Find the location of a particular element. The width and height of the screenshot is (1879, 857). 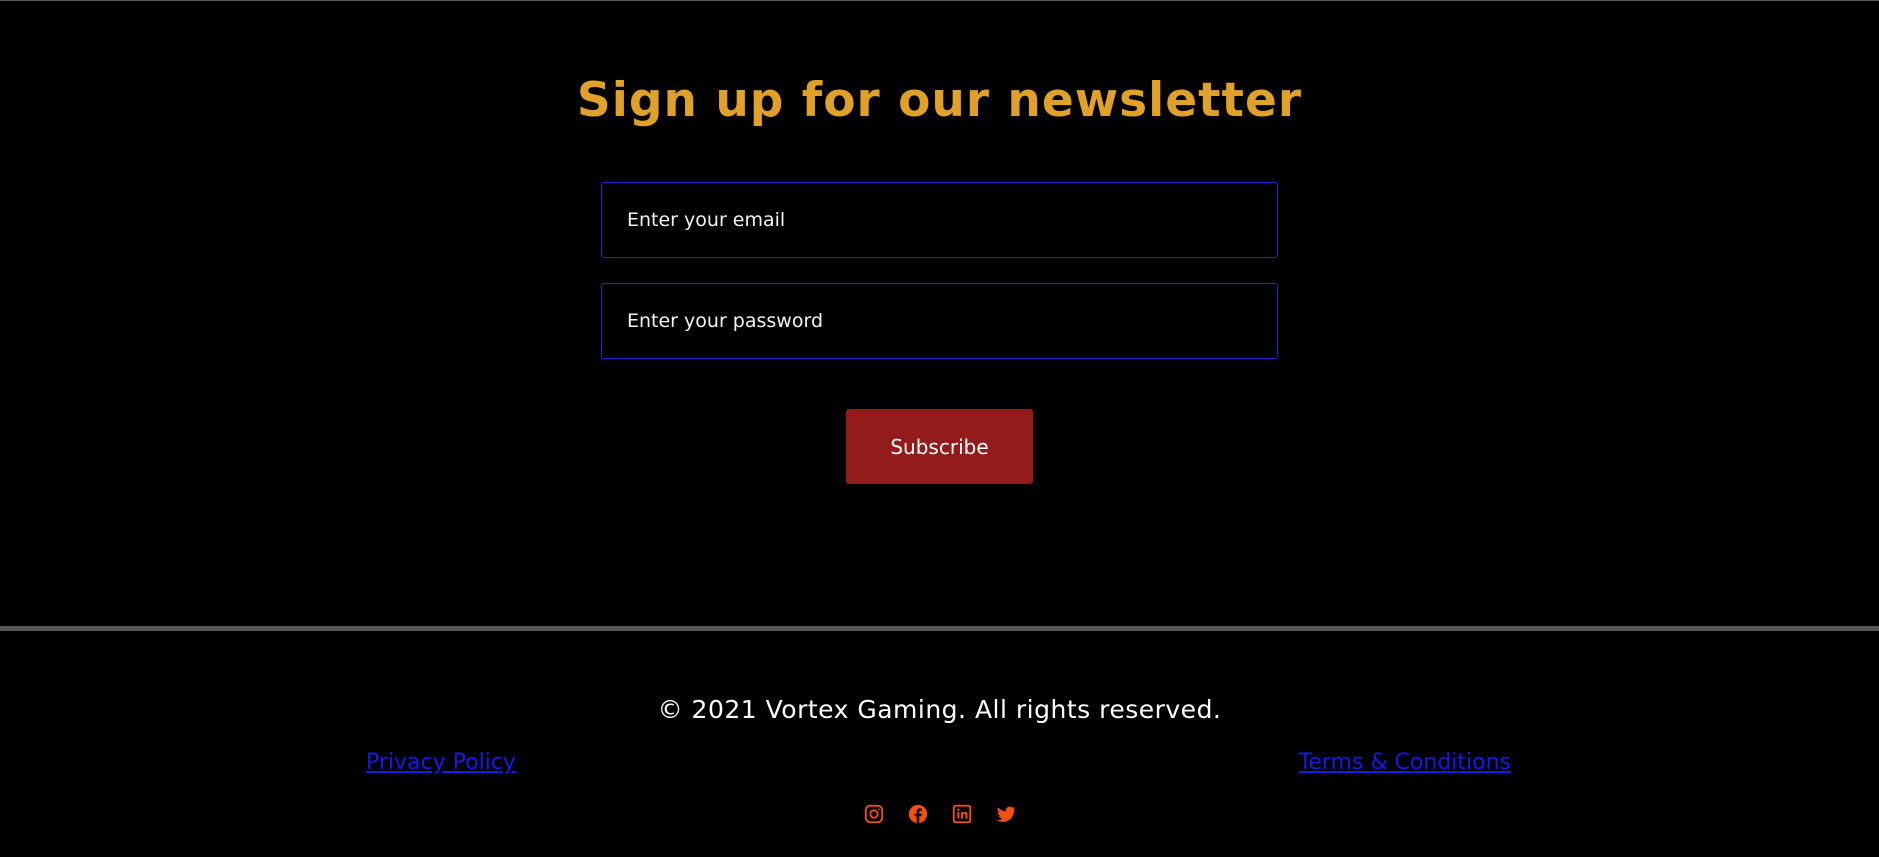

facebook-icon is located at coordinates (918, 814).